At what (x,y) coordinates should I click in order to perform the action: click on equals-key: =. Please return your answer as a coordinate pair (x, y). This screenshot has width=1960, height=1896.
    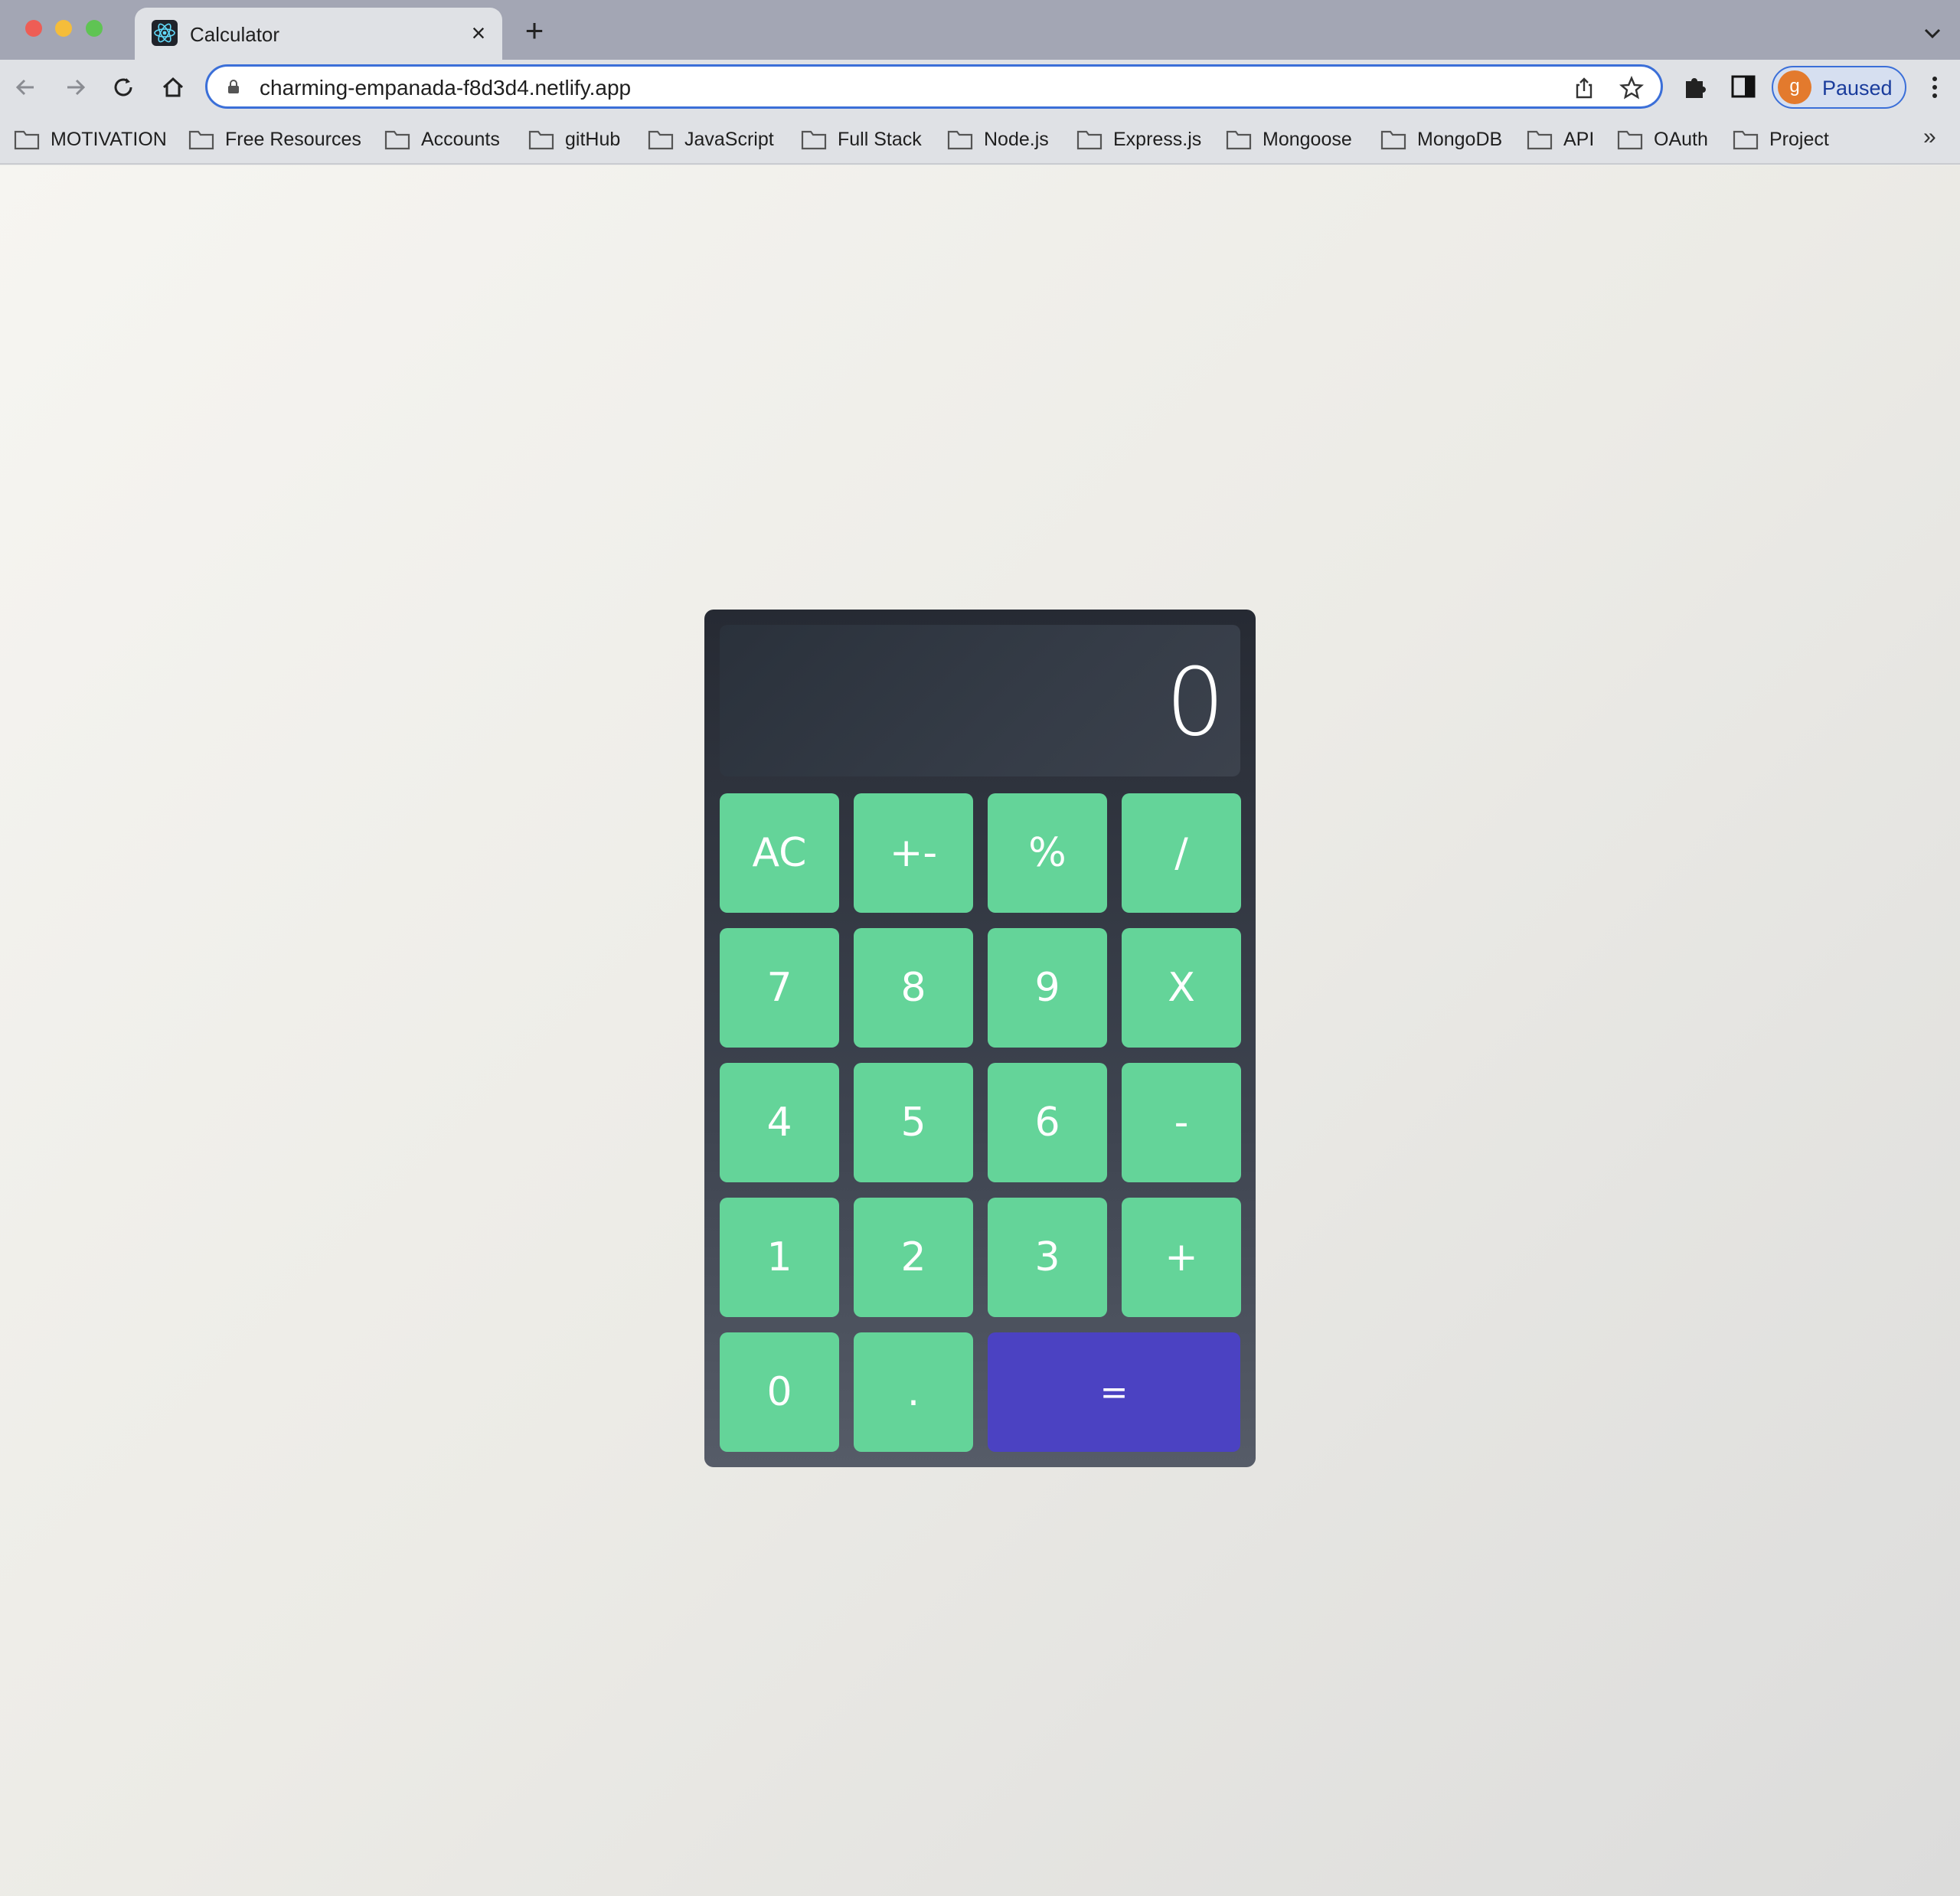
    Looking at the image, I should click on (1114, 1392).